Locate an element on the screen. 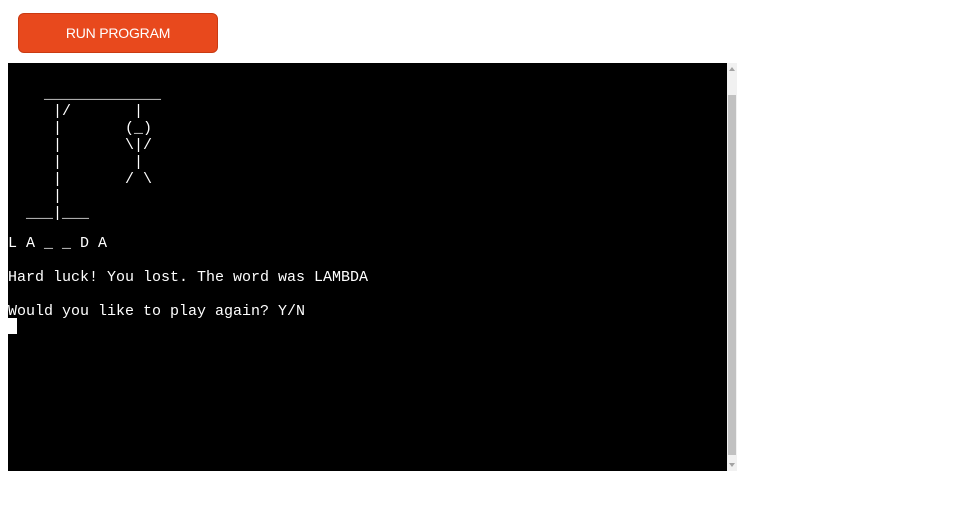  play-again-prompt: Would you like to play again? Y/N is located at coordinates (157, 311).